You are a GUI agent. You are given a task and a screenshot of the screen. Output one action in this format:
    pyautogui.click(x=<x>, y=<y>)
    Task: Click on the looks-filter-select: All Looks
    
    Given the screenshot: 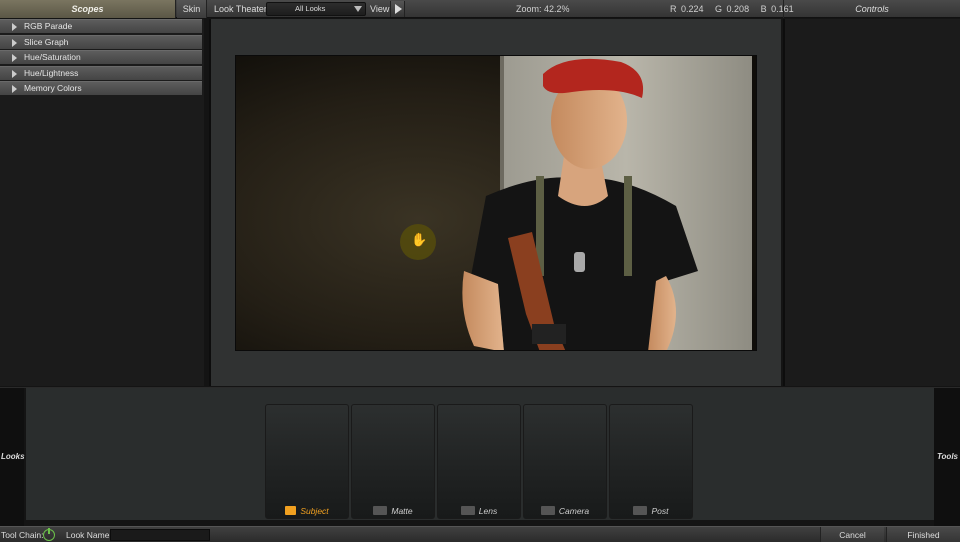 What is the action you would take?
    pyautogui.click(x=316, y=9)
    